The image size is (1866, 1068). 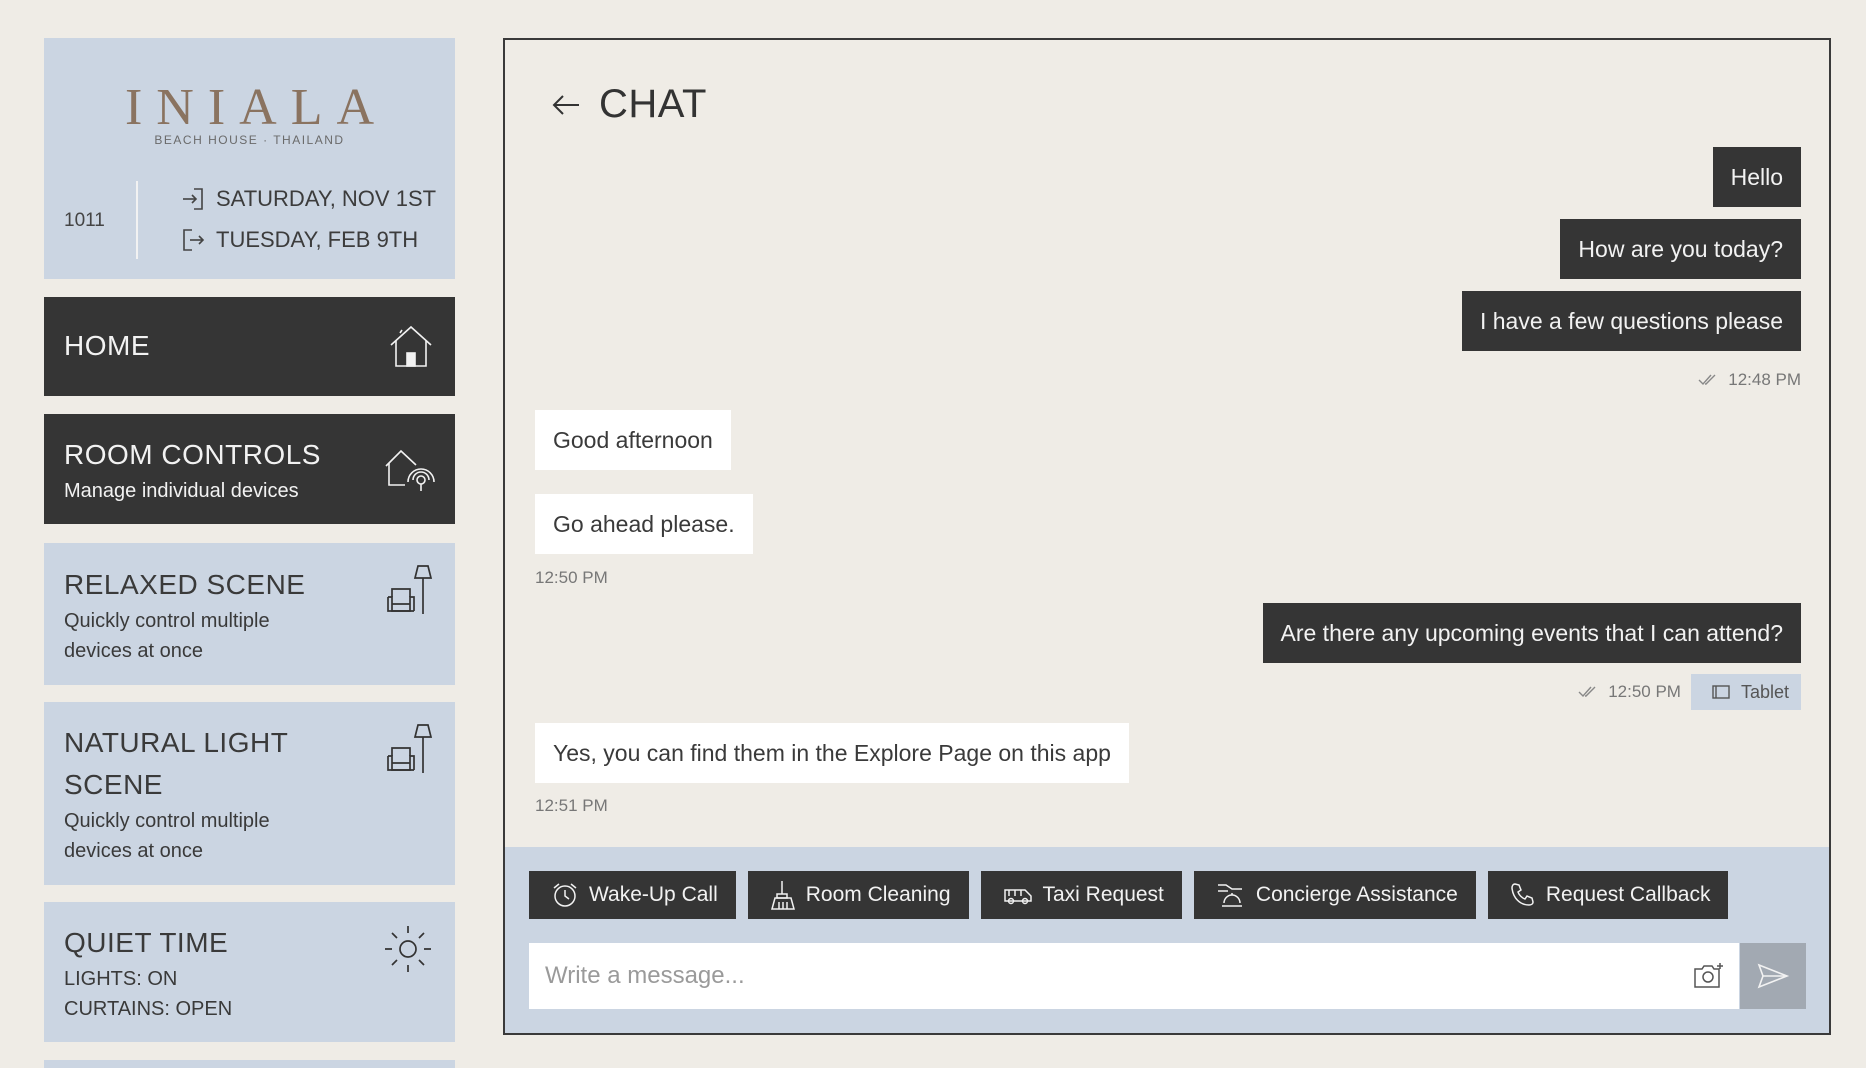 I want to click on home-icon, so click(x=411, y=346).